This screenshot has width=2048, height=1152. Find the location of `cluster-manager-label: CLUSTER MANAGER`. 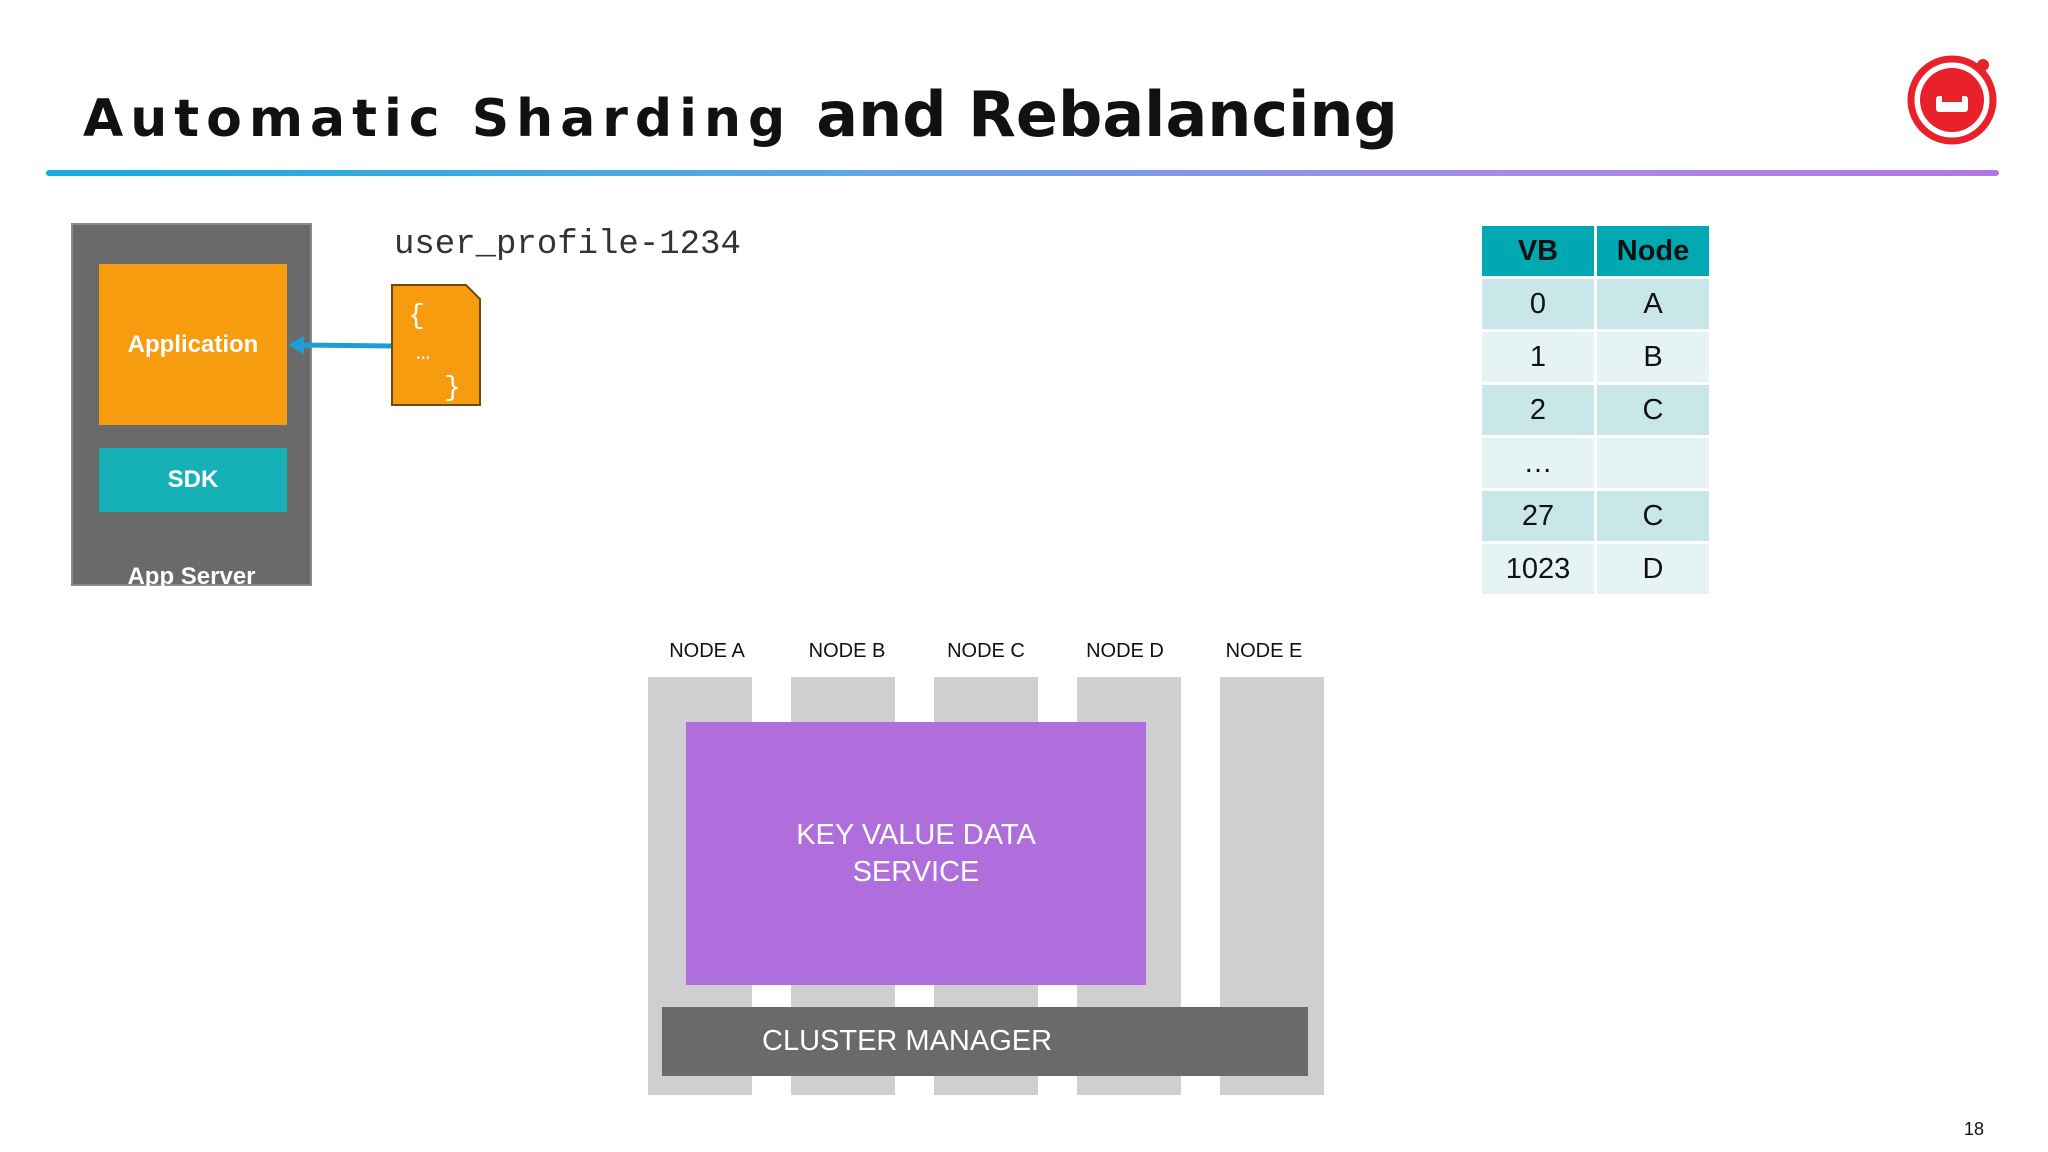

cluster-manager-label: CLUSTER MANAGER is located at coordinates (907, 1041).